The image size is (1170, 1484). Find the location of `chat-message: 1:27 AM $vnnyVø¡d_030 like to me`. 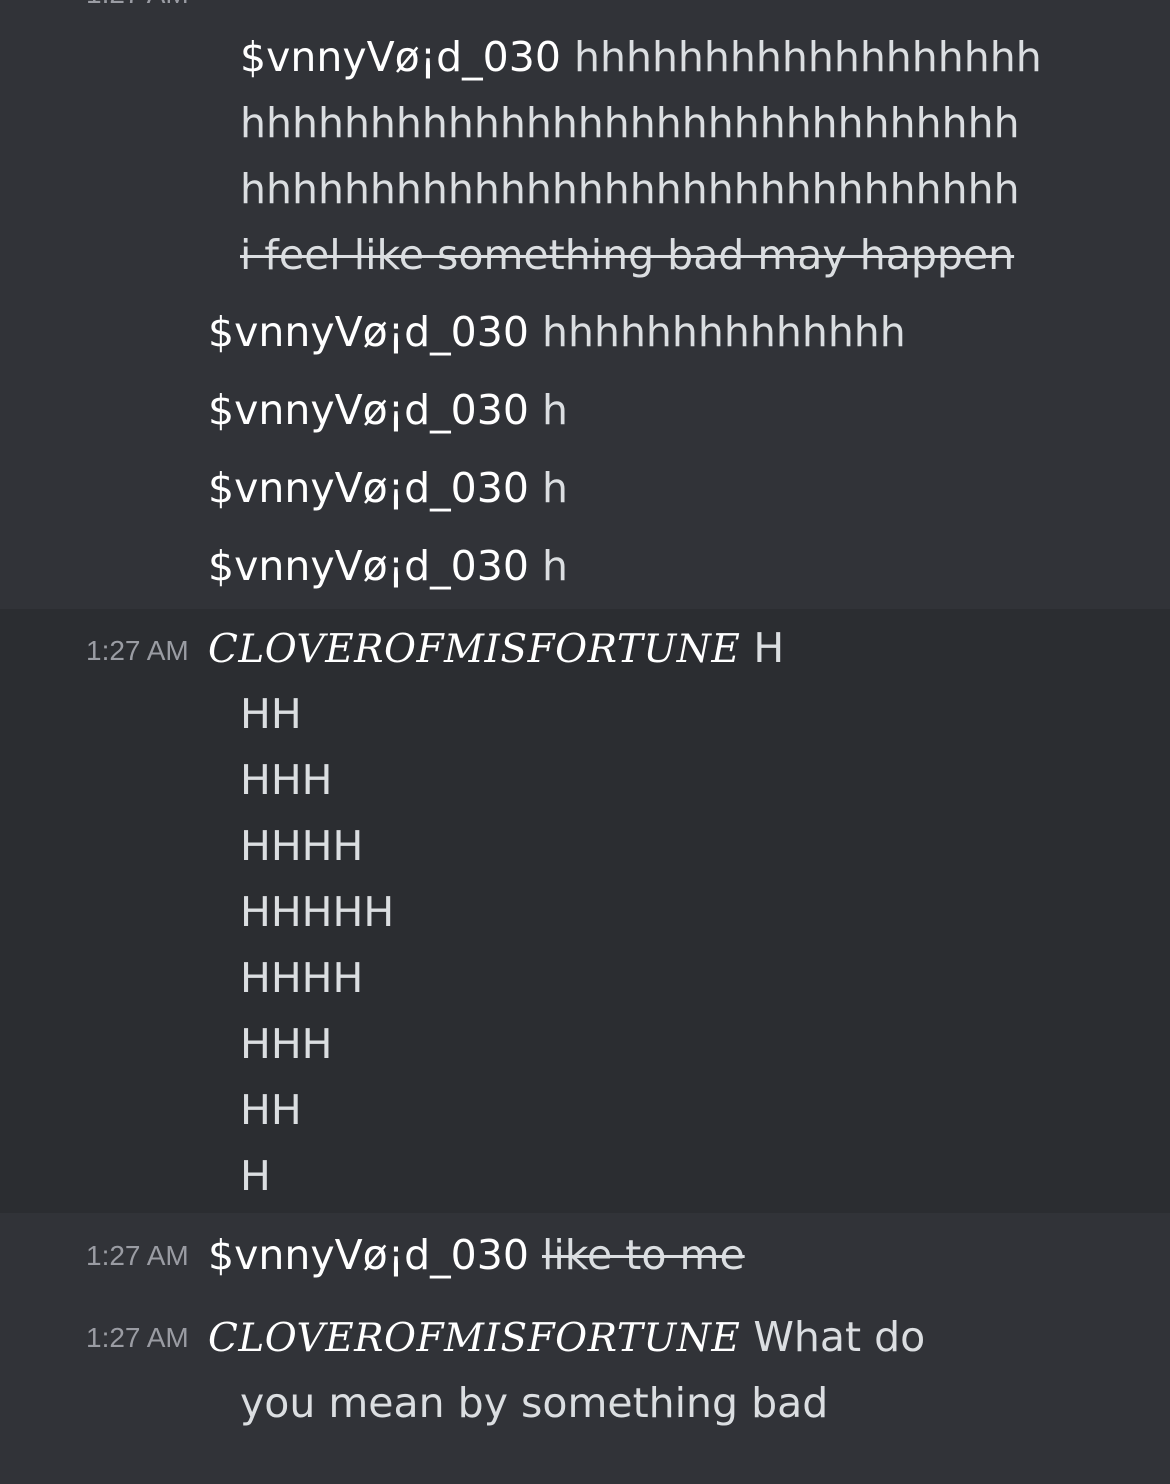

chat-message: 1:27 AM $vnnyVø¡d_030 like to me is located at coordinates (585, 1258).